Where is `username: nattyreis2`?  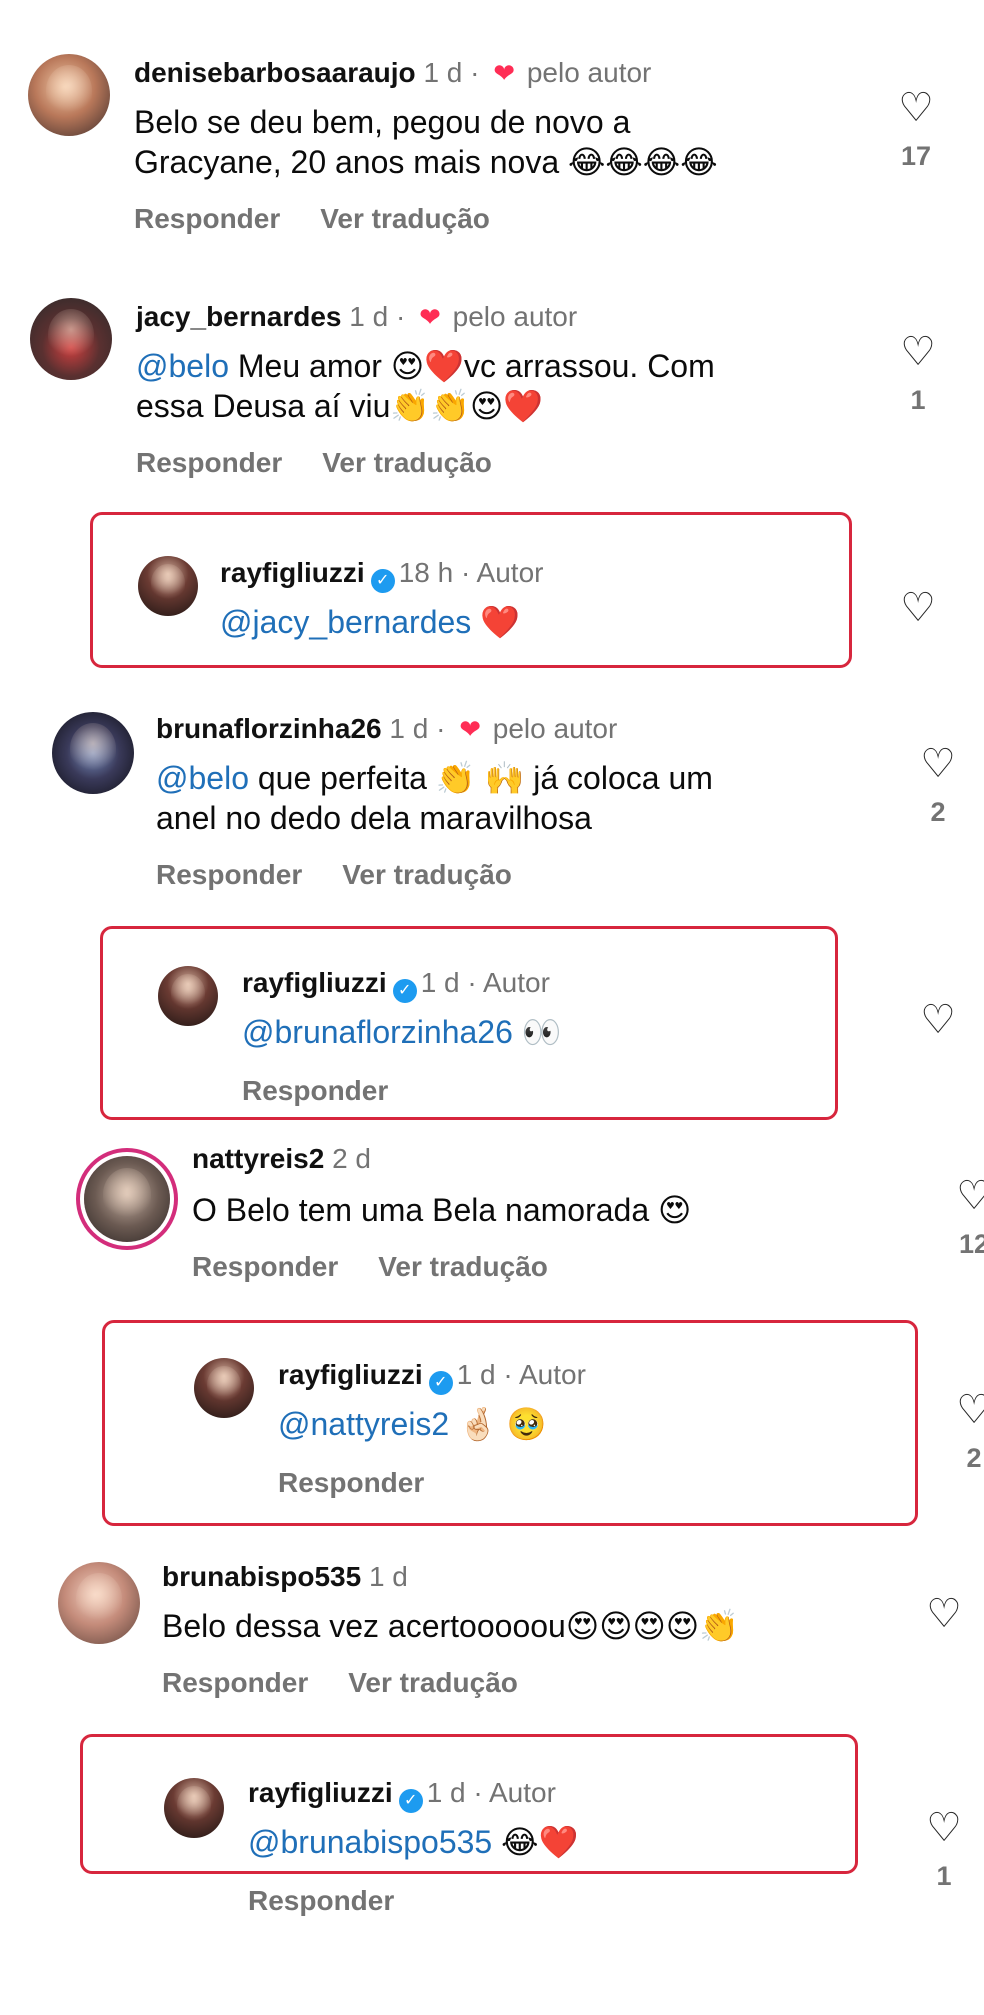
username: nattyreis2 is located at coordinates (258, 1158).